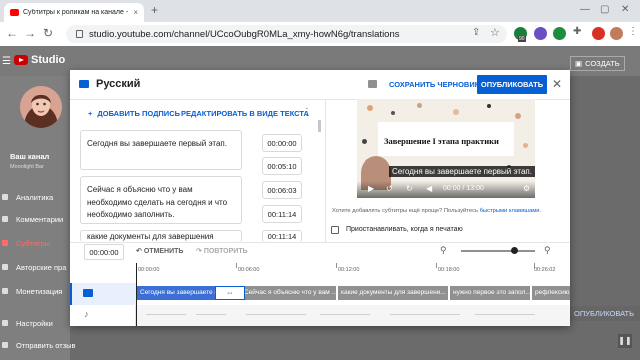 The height and width of the screenshot is (360, 640). I want to click on panel-divider, so click(325, 171).